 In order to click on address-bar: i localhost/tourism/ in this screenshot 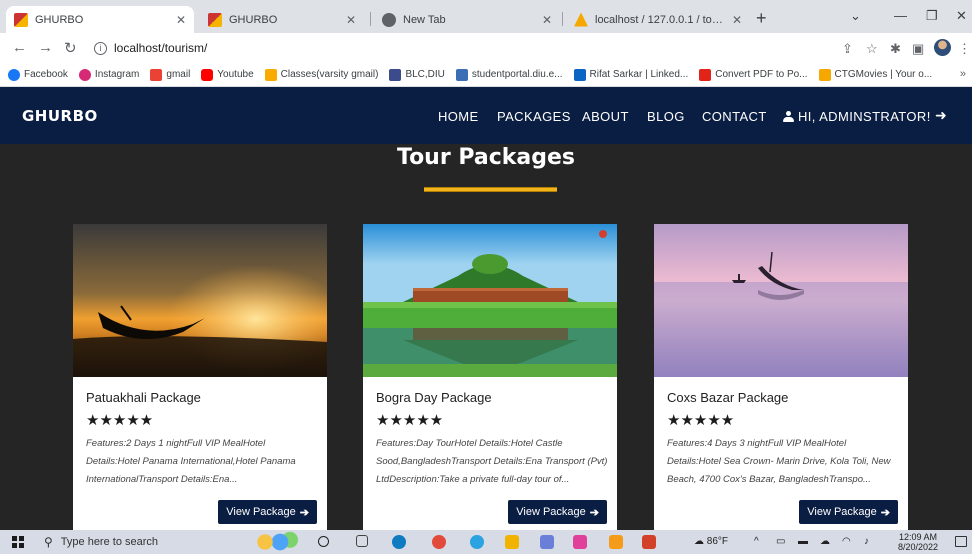, I will do `click(464, 48)`.